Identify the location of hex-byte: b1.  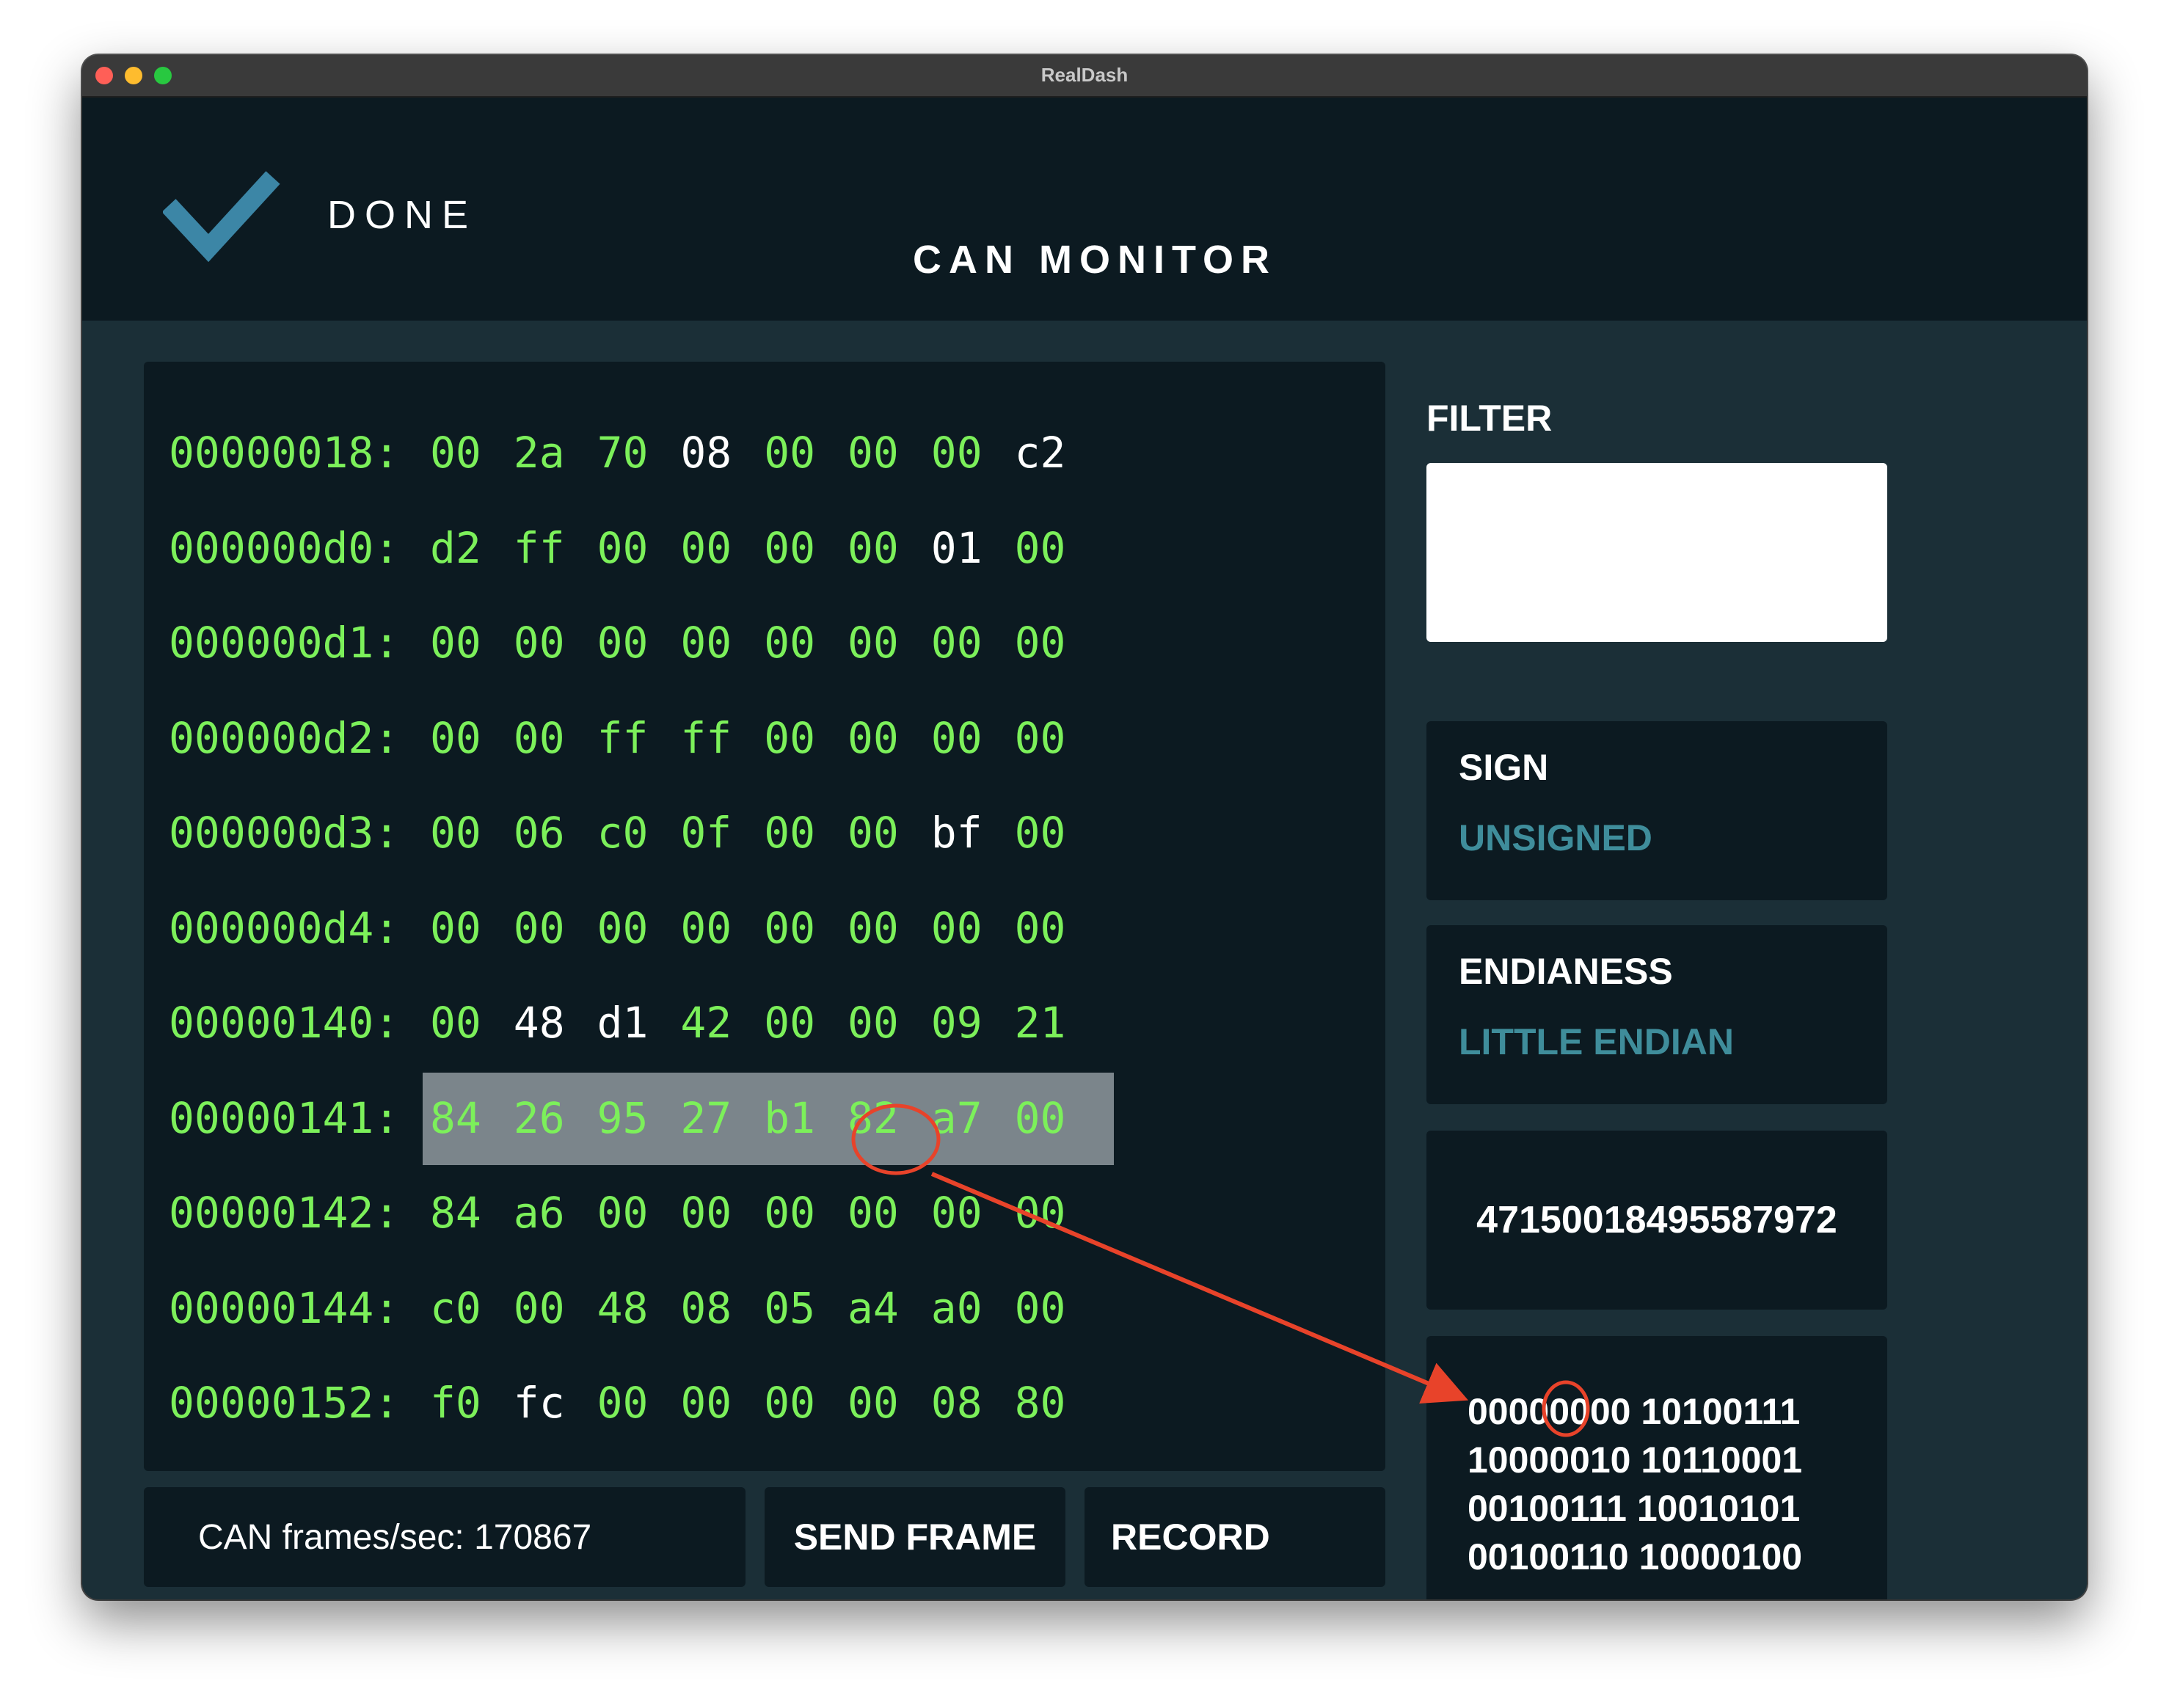
(790, 1118).